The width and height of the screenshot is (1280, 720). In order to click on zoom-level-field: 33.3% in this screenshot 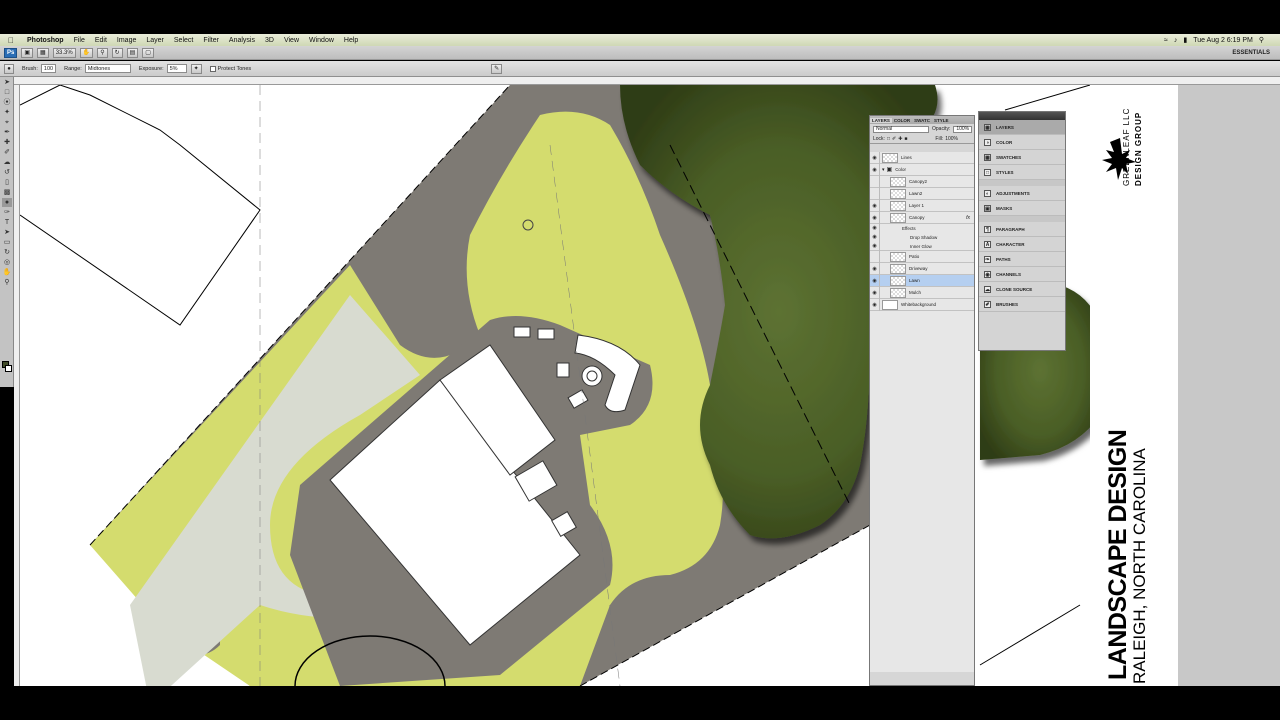, I will do `click(64, 52)`.